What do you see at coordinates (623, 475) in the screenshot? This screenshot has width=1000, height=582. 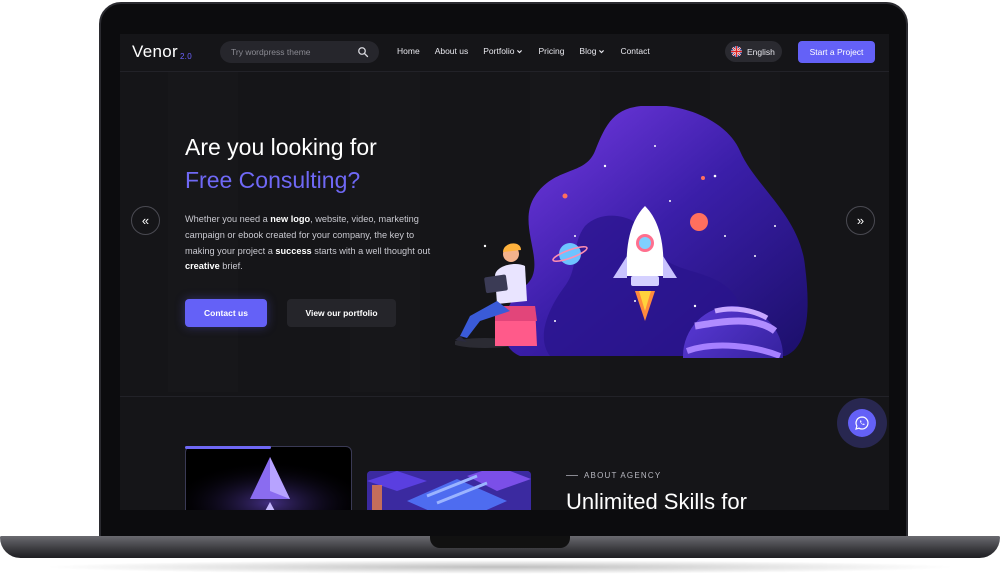 I see `kicker-text: ABOUT AGENCY` at bounding box center [623, 475].